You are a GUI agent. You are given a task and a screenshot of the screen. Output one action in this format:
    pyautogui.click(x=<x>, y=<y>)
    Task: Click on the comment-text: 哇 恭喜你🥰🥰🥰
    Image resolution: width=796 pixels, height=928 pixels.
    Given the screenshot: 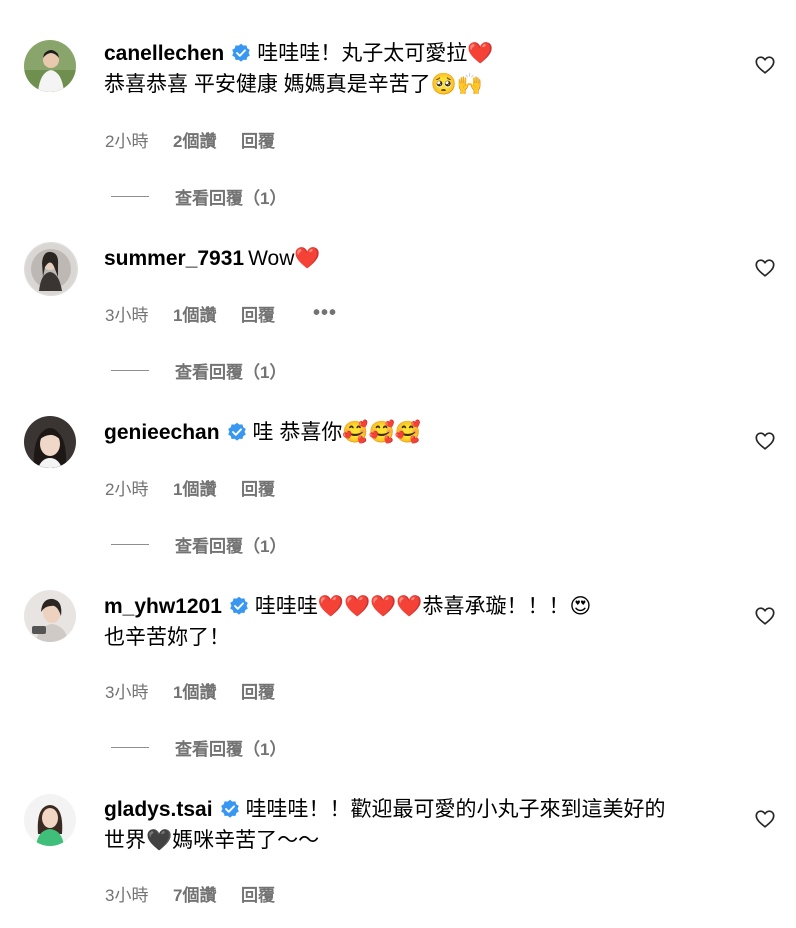 What is the action you would take?
    pyautogui.click(x=336, y=432)
    